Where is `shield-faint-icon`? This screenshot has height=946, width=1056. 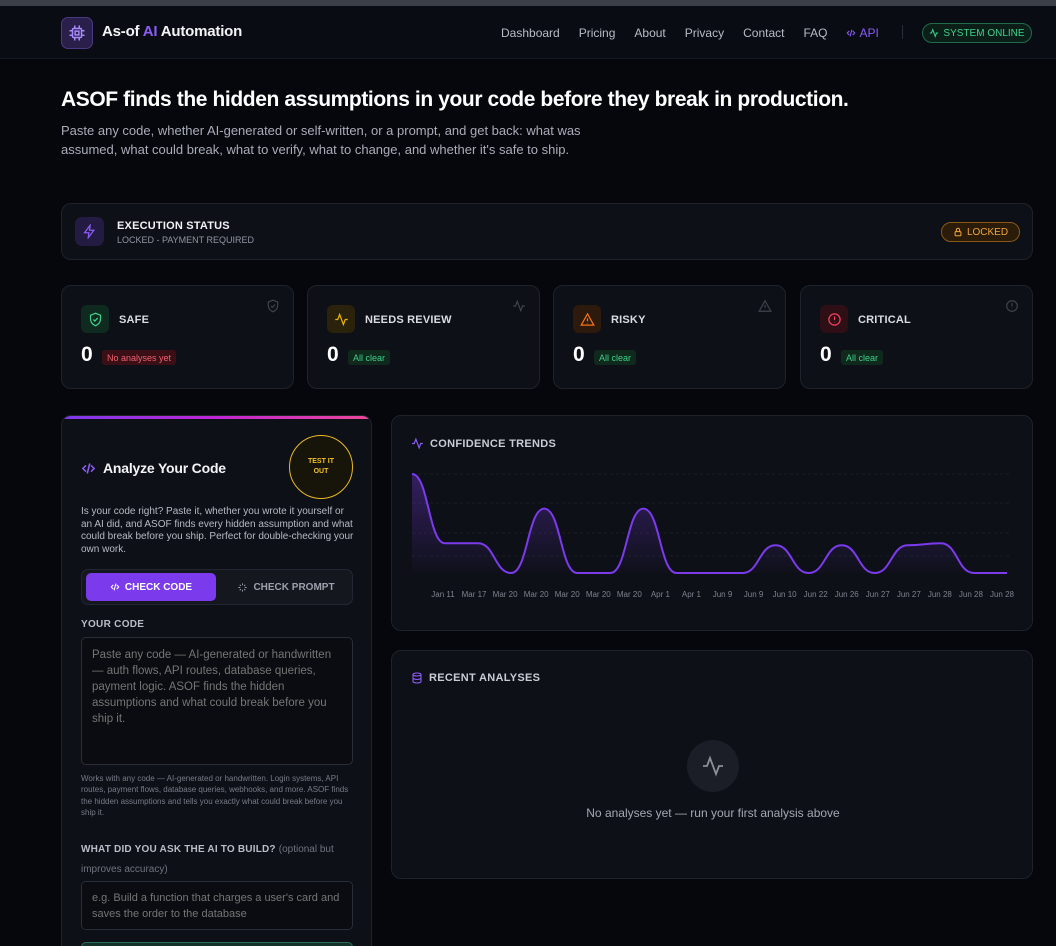 shield-faint-icon is located at coordinates (273, 306).